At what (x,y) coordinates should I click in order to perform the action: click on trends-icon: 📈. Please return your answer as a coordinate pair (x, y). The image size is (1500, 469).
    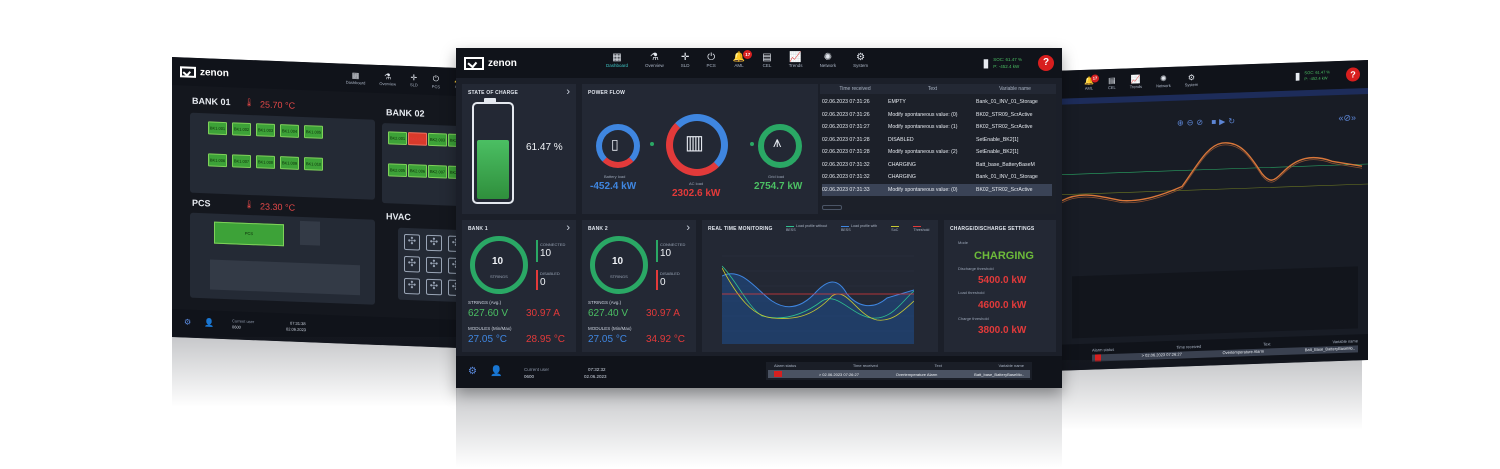
    Looking at the image, I should click on (795, 57).